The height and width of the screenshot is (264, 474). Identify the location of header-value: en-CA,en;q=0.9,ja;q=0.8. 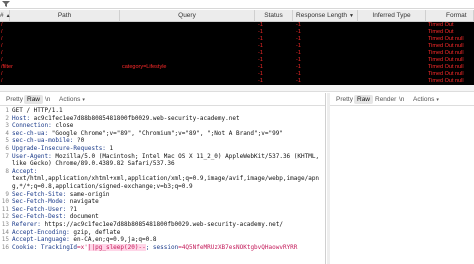
(113, 240).